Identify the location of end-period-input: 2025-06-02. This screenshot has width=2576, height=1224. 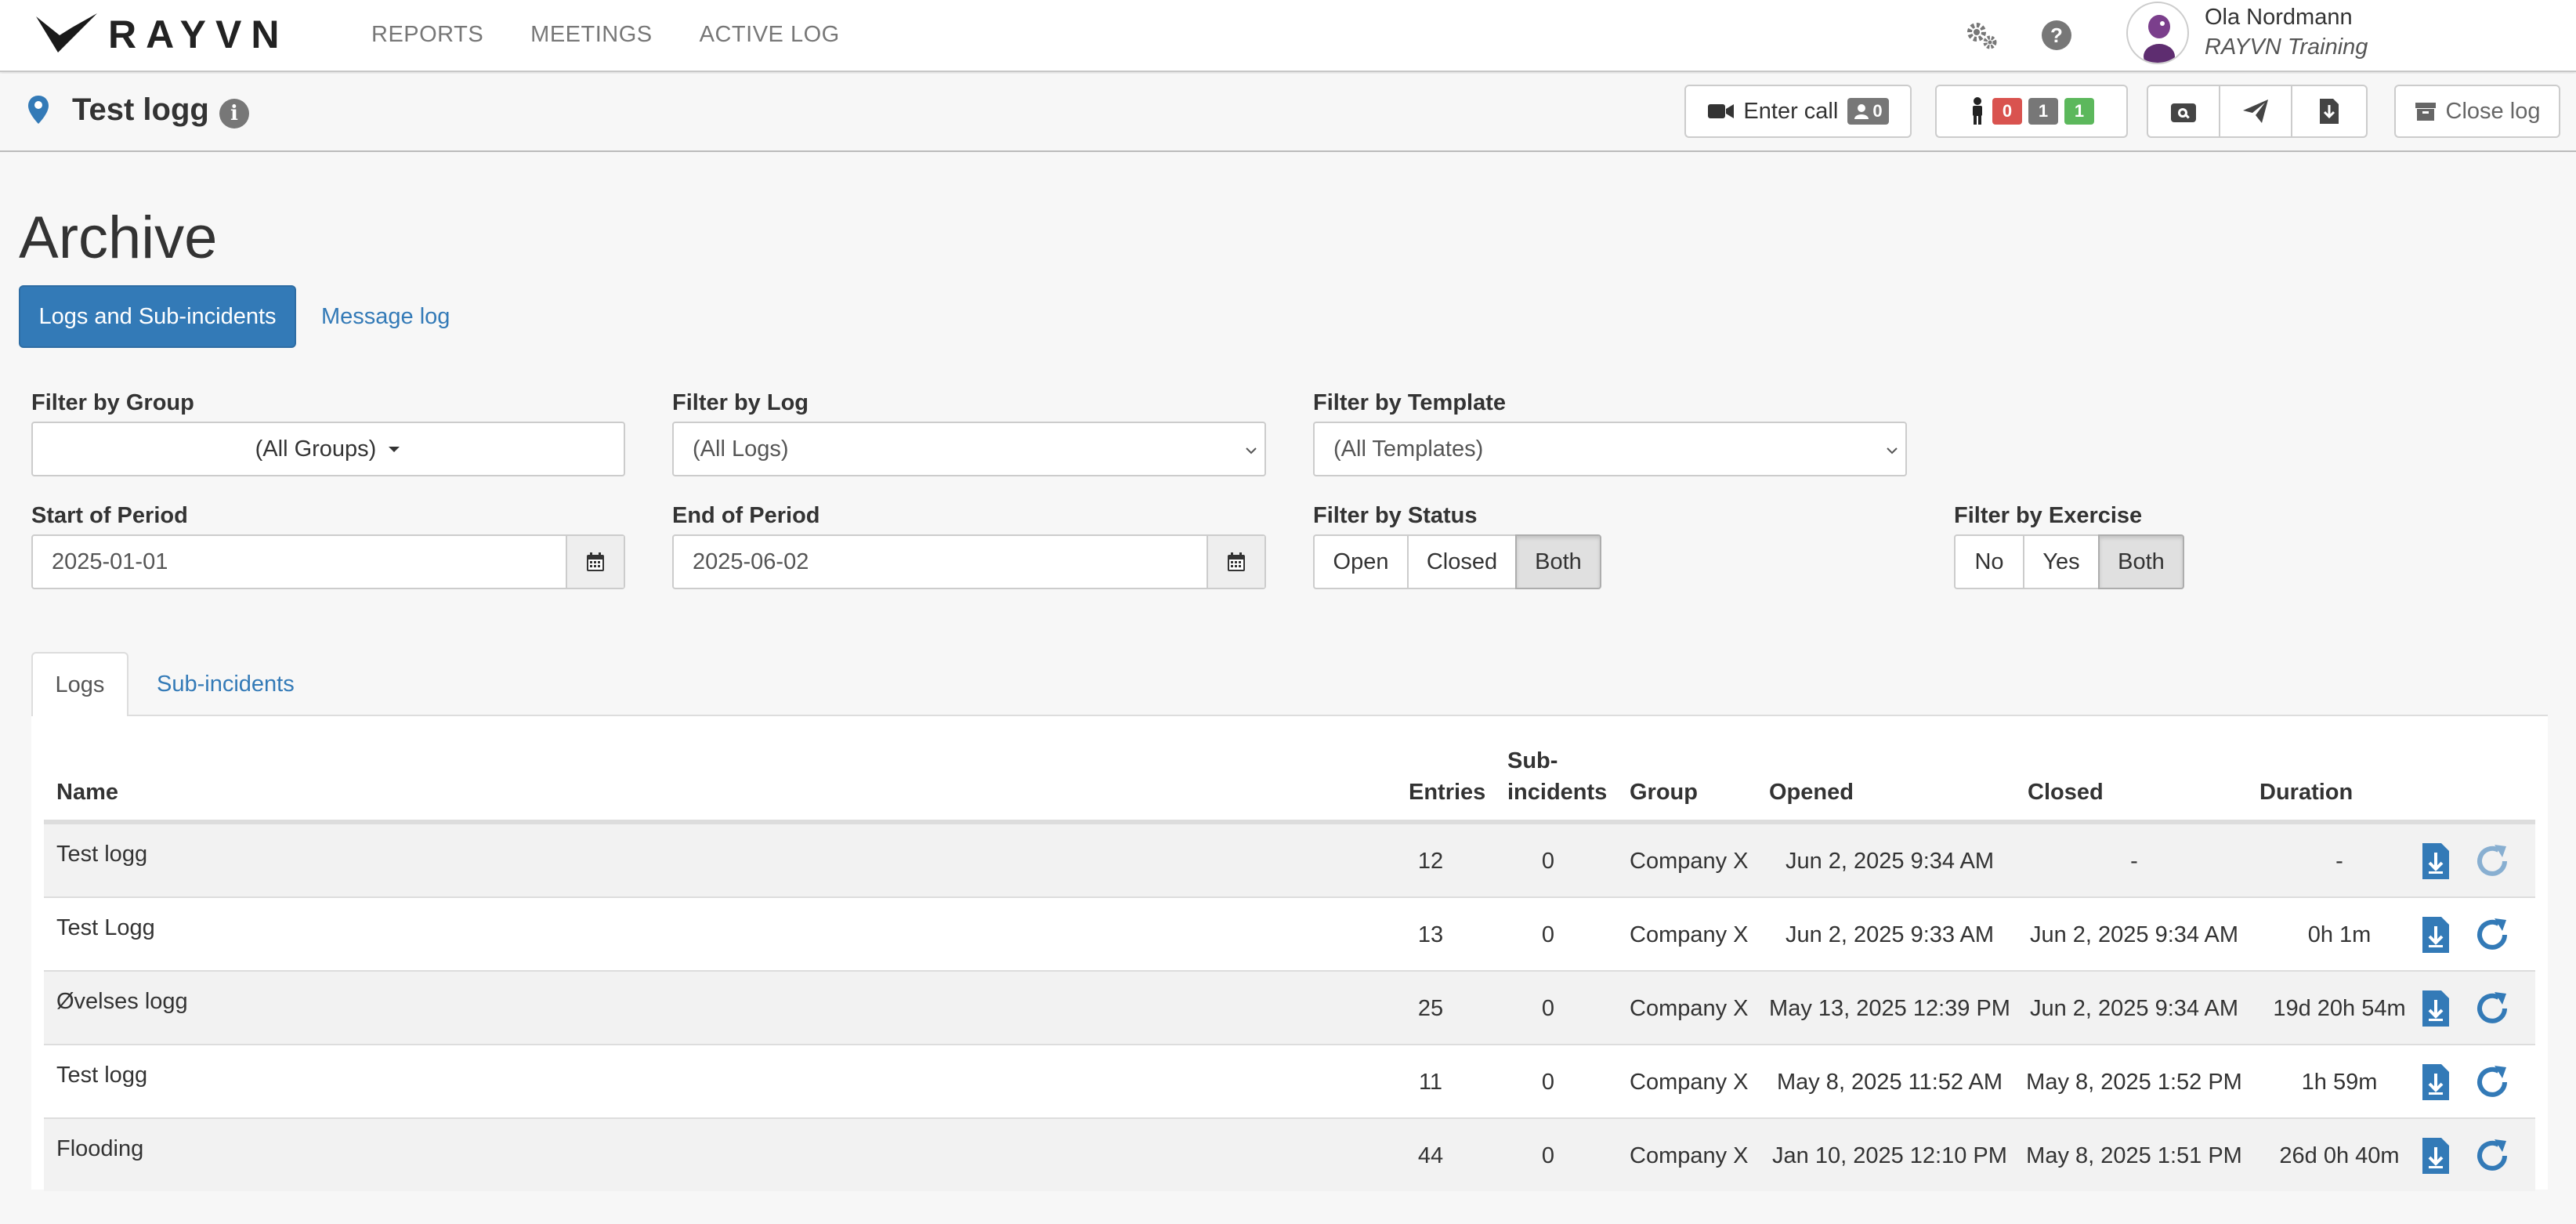
(969, 561).